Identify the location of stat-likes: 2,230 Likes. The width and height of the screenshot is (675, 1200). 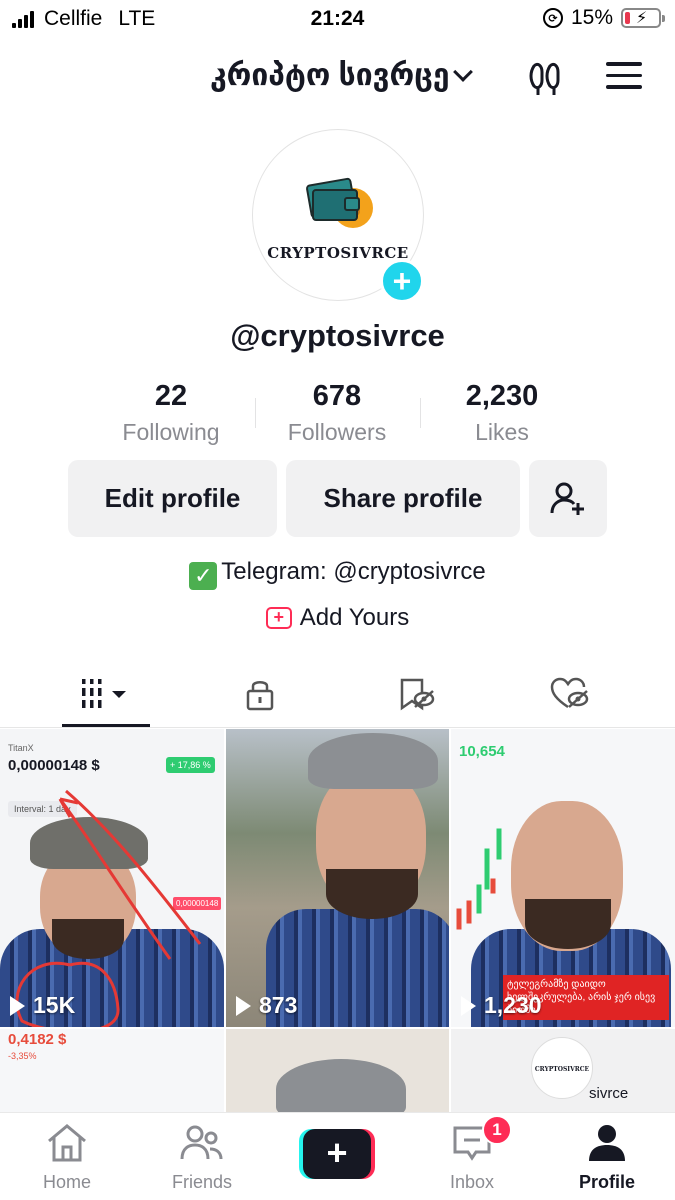
(502, 413).